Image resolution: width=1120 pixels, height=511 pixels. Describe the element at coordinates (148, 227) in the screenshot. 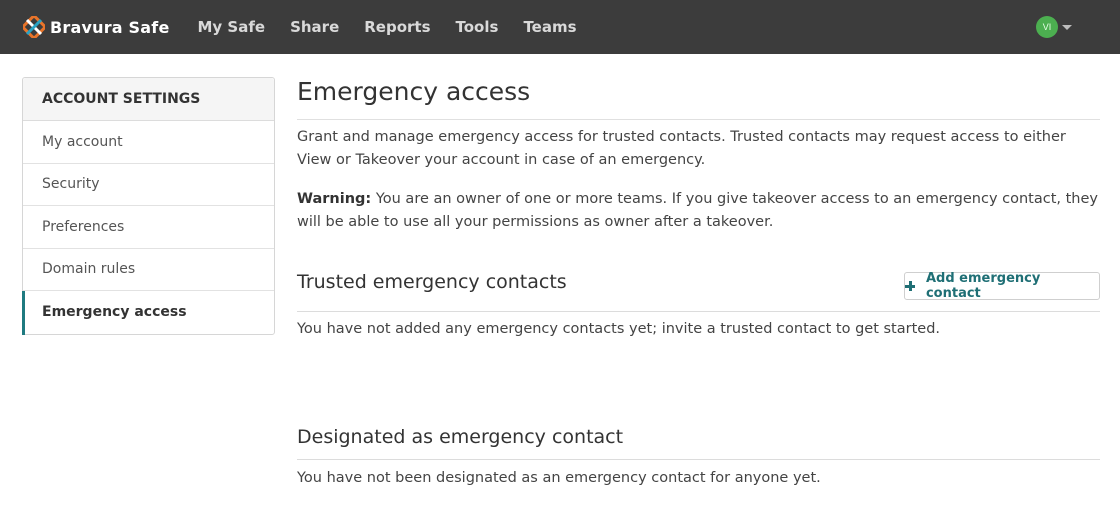

I see `sidebar-item-preferences: Preferences` at that location.